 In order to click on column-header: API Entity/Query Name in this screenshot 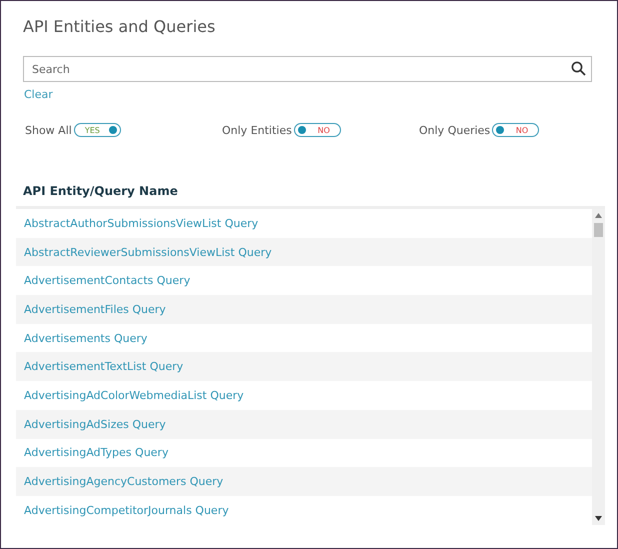, I will do `click(101, 192)`.